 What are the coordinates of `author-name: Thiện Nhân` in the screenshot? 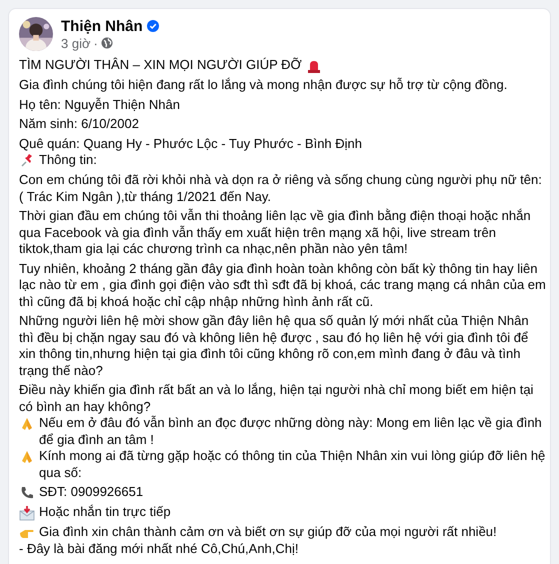 It's located at (102, 26).